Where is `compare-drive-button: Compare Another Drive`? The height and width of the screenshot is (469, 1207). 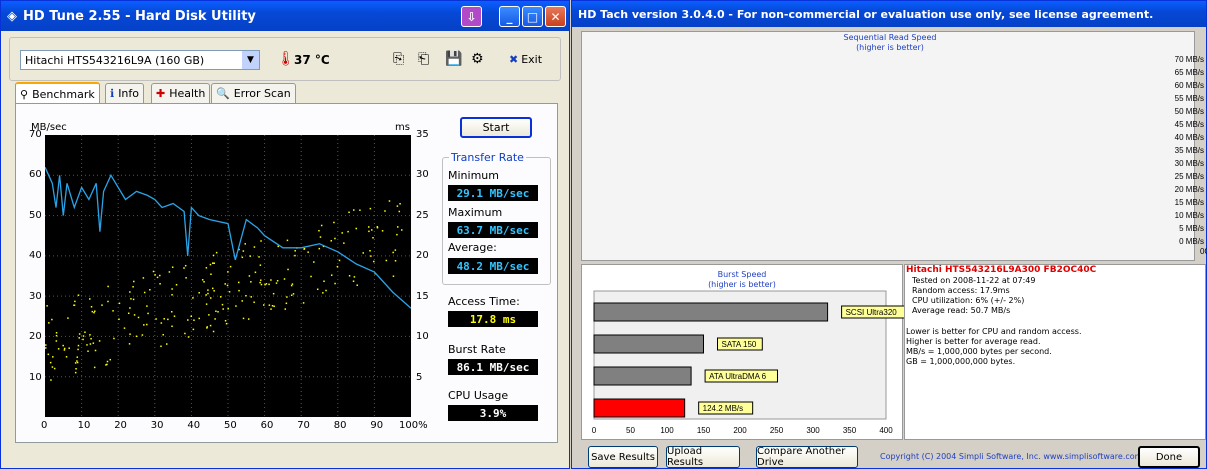 compare-drive-button: Compare Another Drive is located at coordinates (807, 457).